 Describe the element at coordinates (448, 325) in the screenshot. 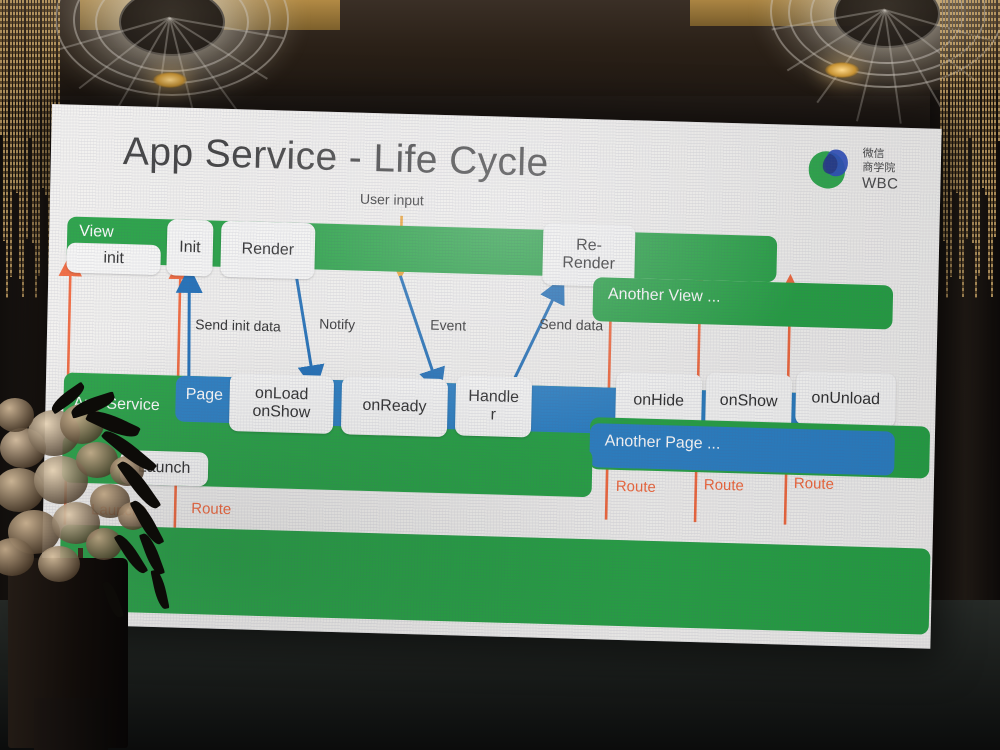

I see `annotation-event: Event` at that location.